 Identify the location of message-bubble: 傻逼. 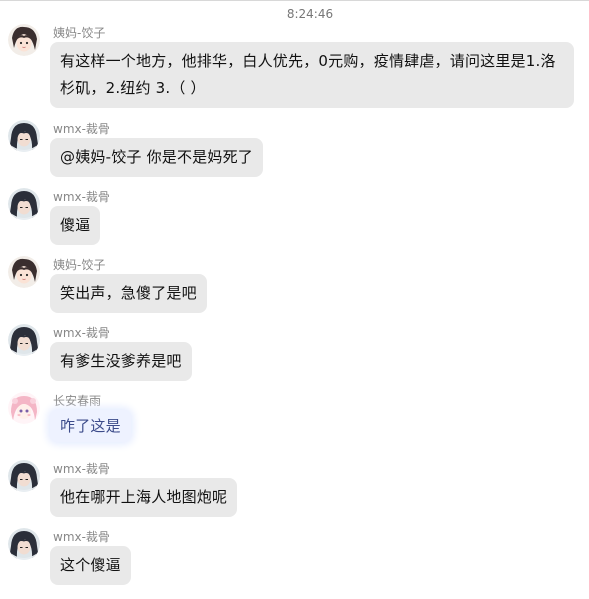
(75, 225).